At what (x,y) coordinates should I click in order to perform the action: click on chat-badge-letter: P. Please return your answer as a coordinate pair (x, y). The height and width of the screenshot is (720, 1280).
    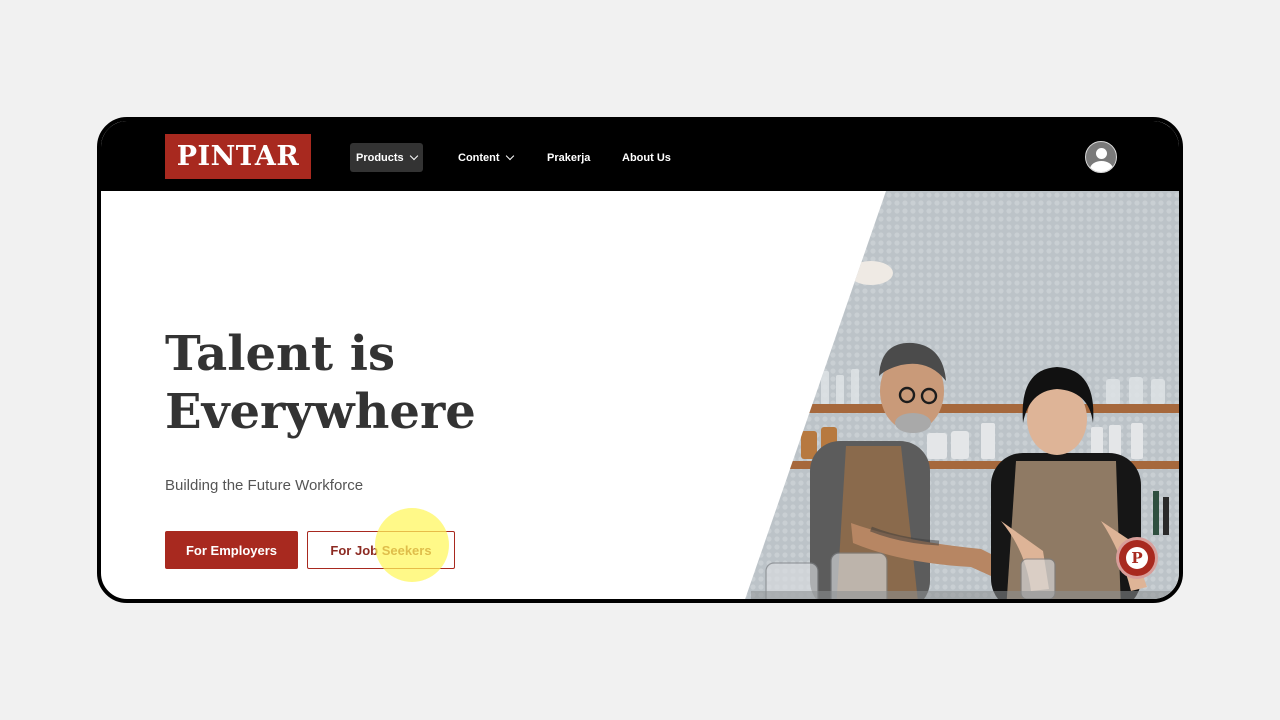
    Looking at the image, I should click on (1137, 558).